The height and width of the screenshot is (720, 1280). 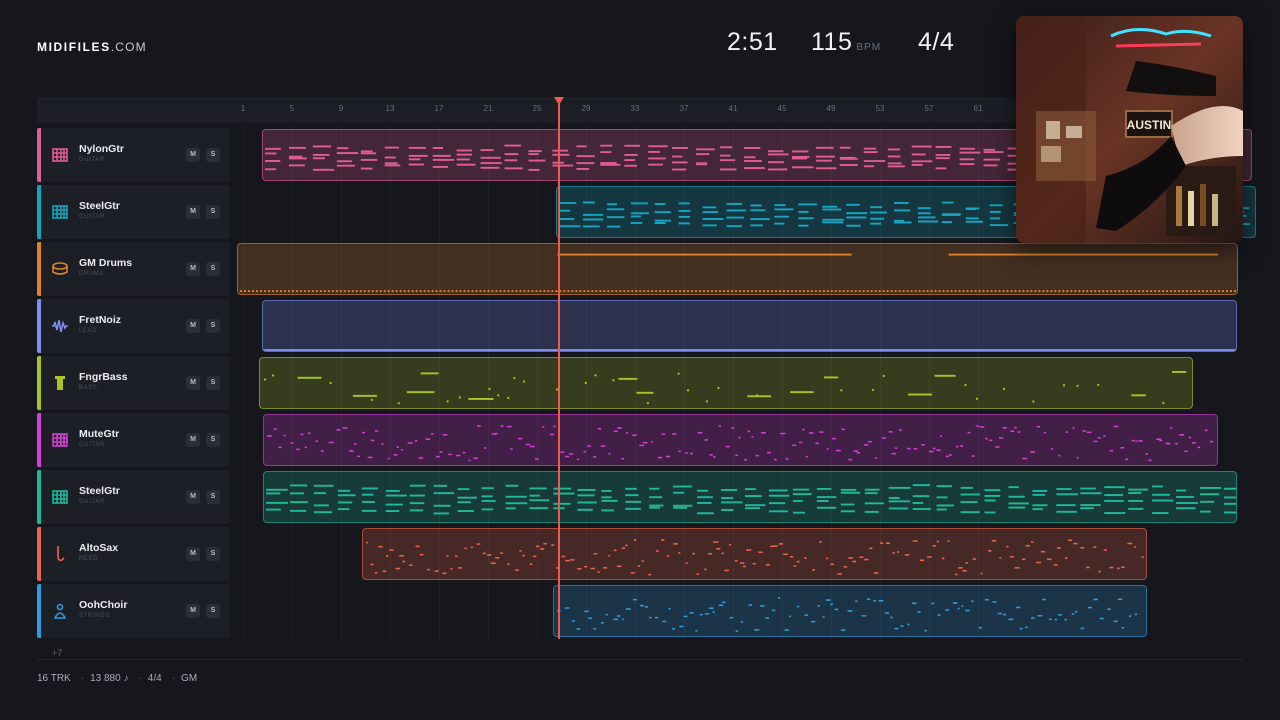 What do you see at coordinates (133, 326) in the screenshot?
I see `track-header: FretNoiz LEAD M S` at bounding box center [133, 326].